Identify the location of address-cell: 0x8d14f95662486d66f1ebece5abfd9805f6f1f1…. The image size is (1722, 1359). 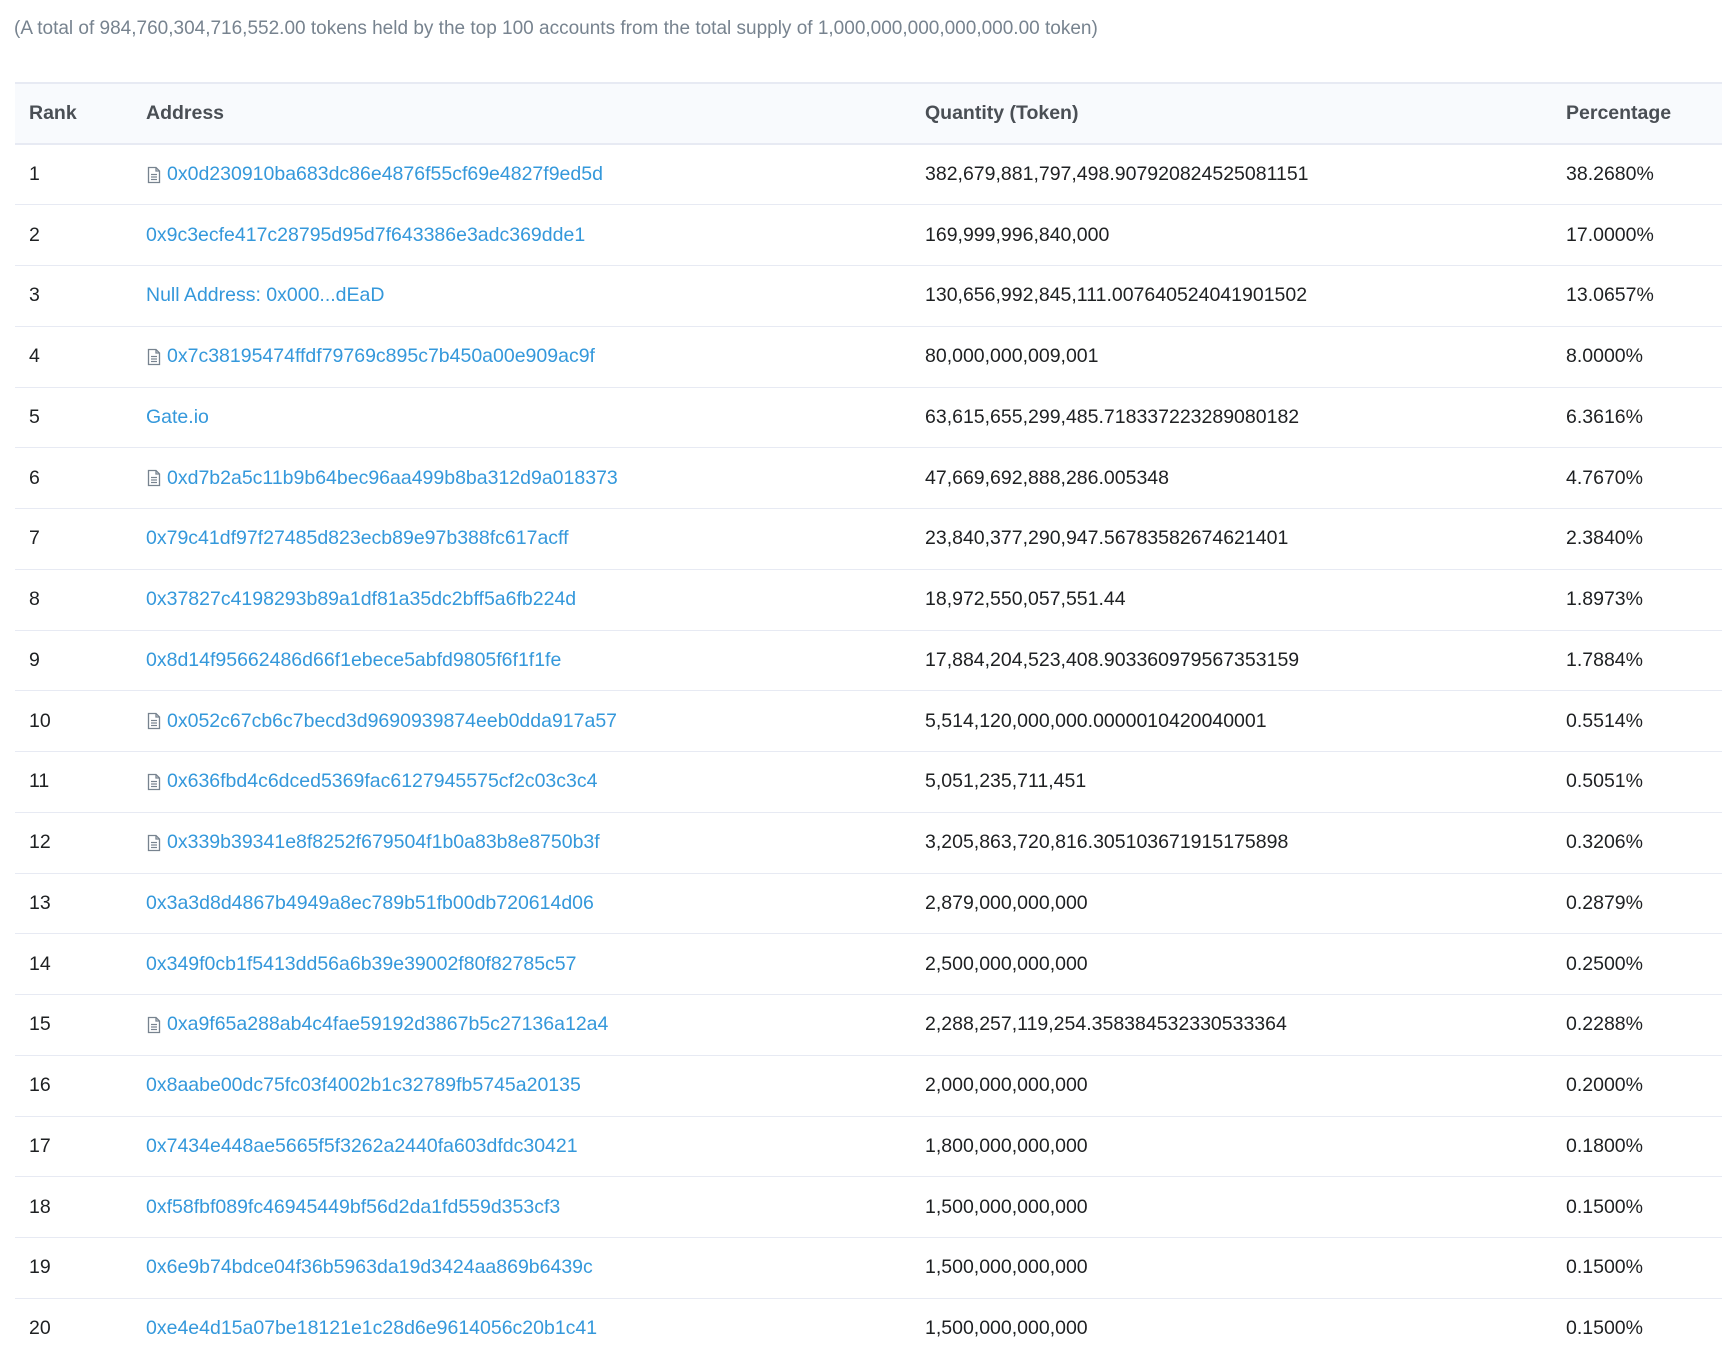
(521, 661).